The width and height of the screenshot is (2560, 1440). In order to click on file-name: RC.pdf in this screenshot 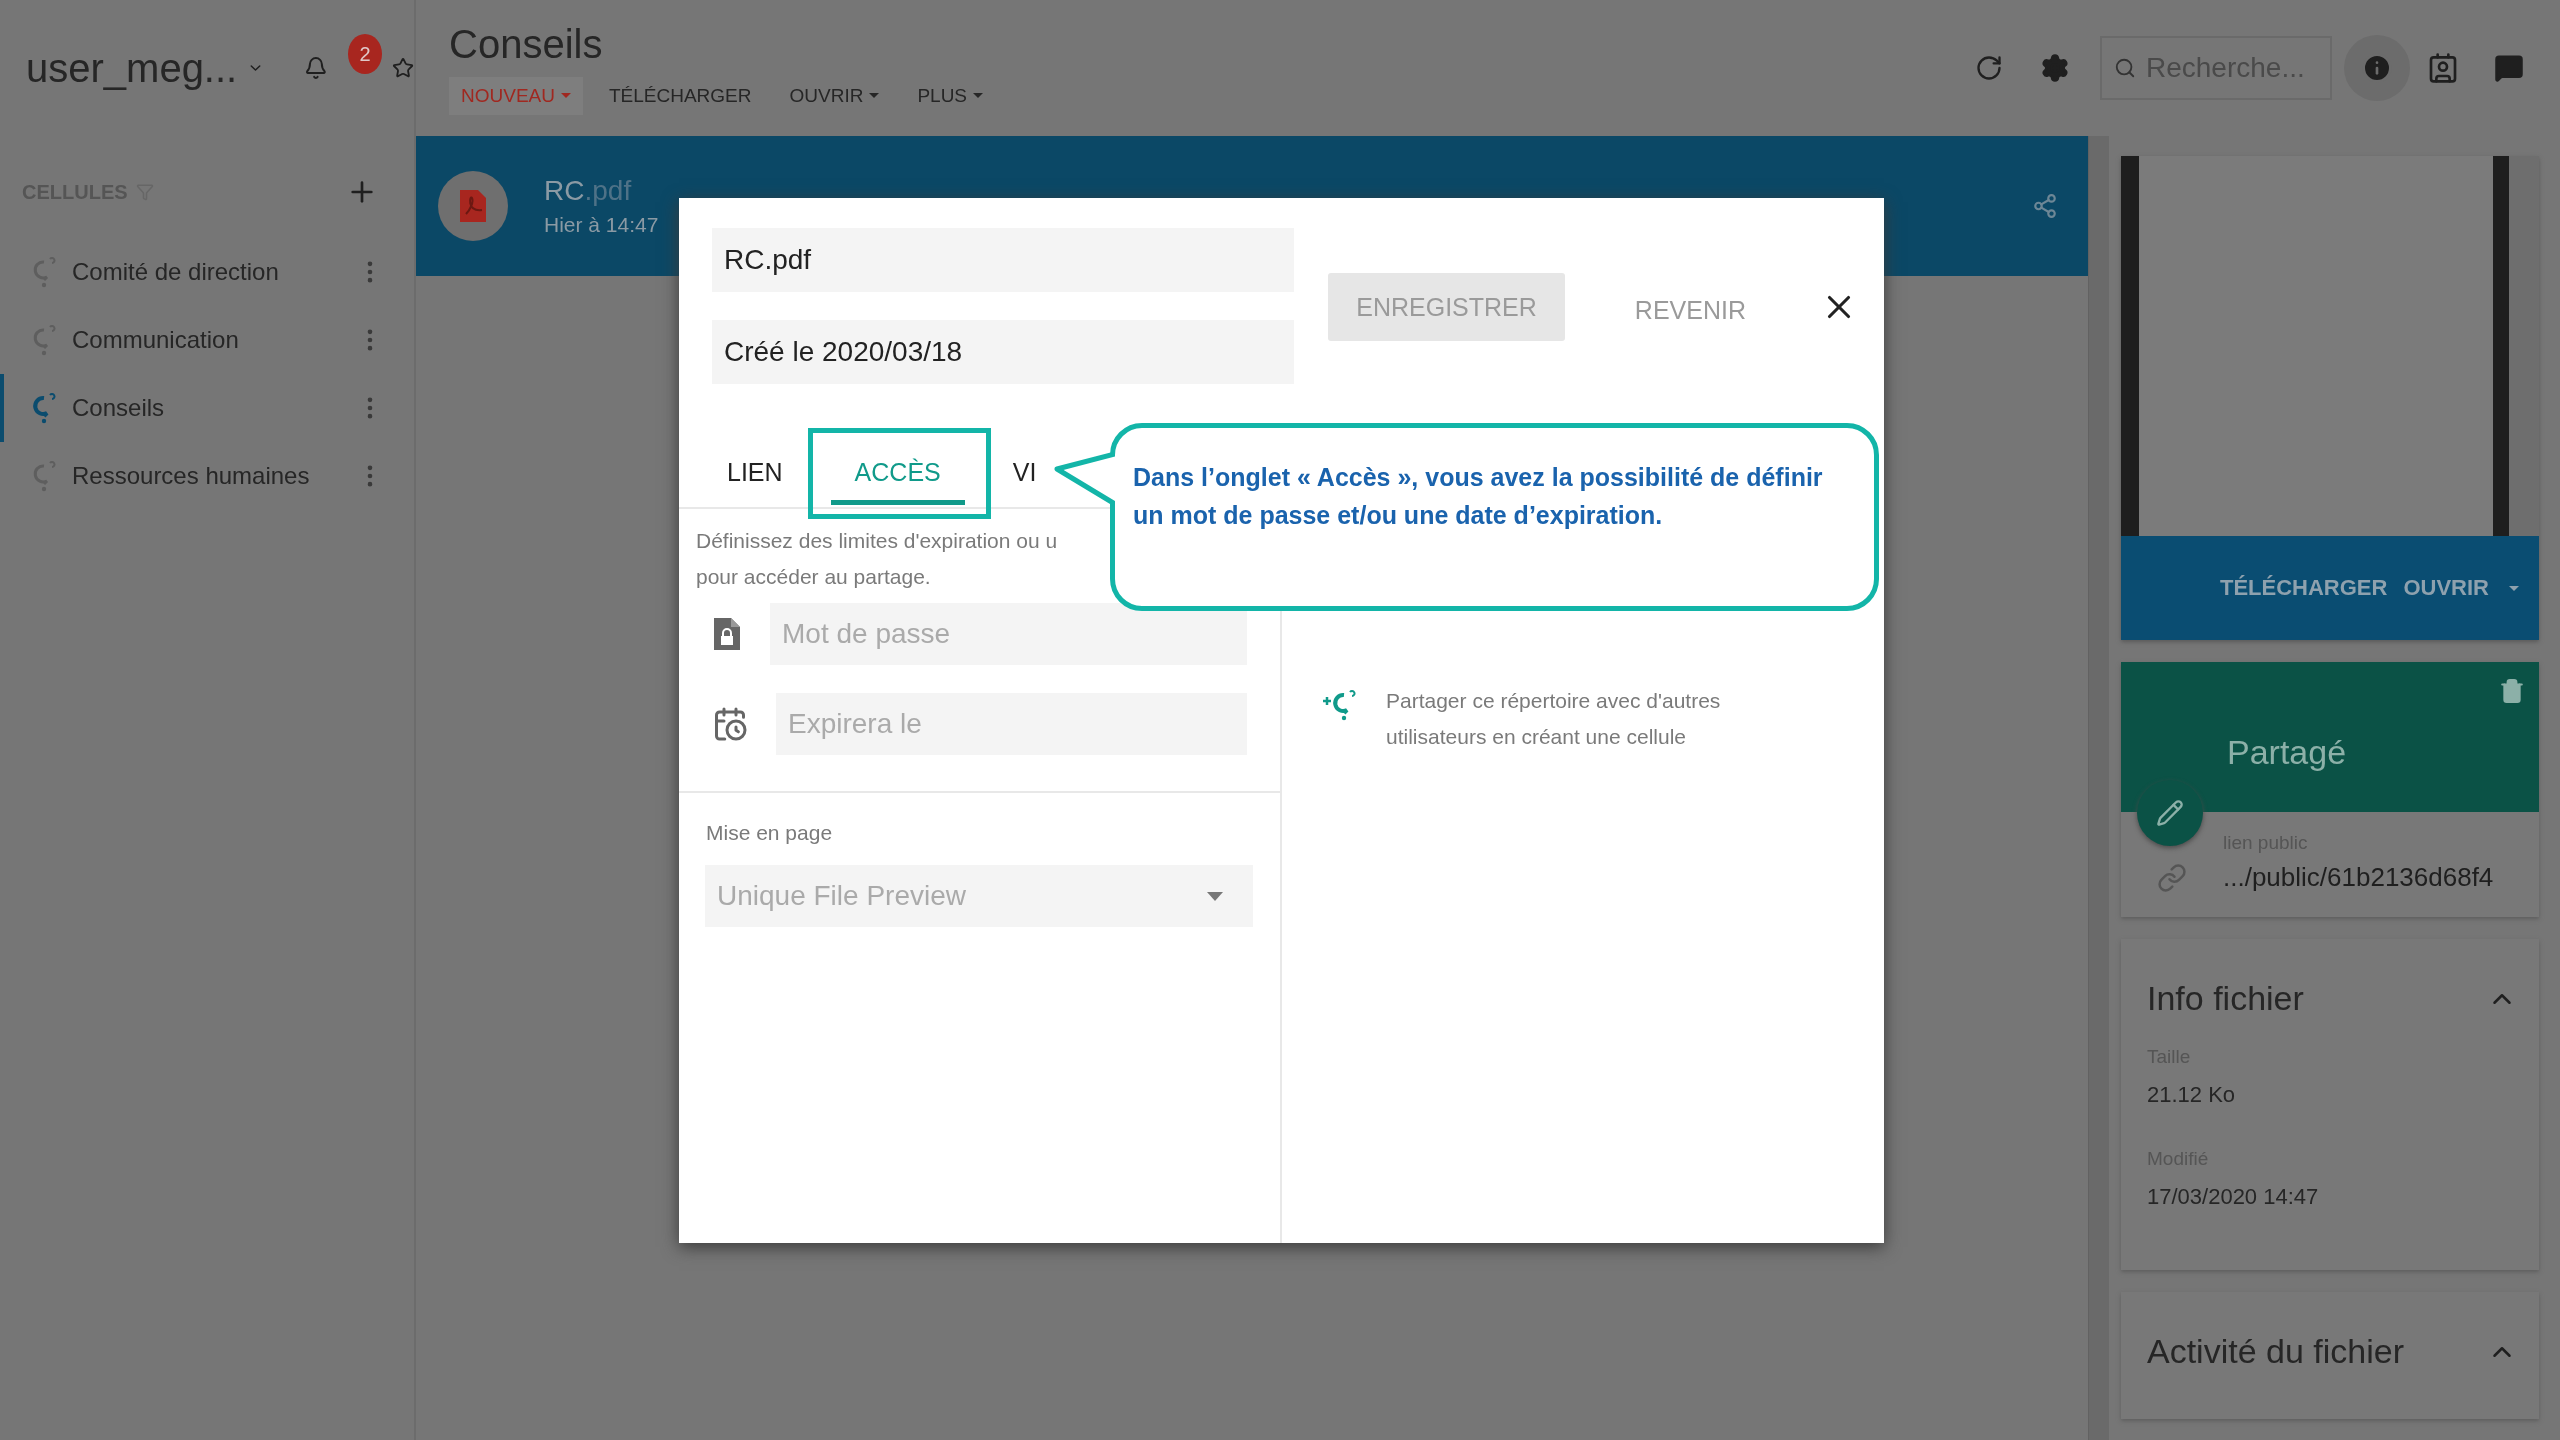, I will do `click(588, 191)`.